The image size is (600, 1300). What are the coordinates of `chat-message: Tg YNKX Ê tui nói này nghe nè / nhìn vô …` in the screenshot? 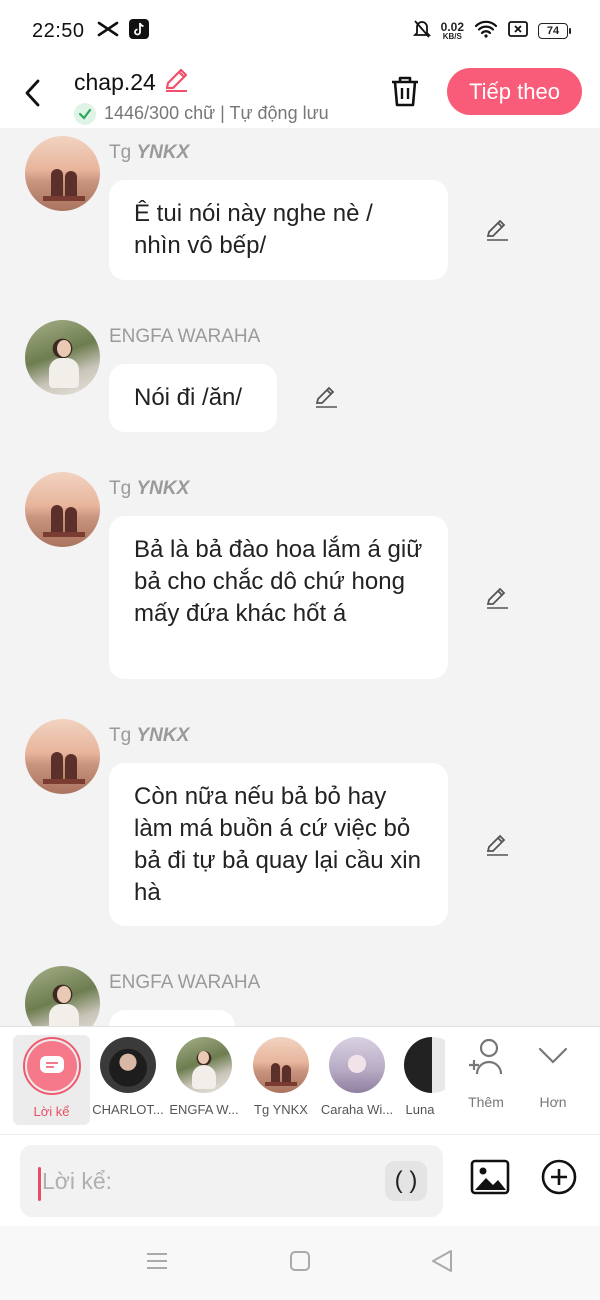 It's located at (300, 204).